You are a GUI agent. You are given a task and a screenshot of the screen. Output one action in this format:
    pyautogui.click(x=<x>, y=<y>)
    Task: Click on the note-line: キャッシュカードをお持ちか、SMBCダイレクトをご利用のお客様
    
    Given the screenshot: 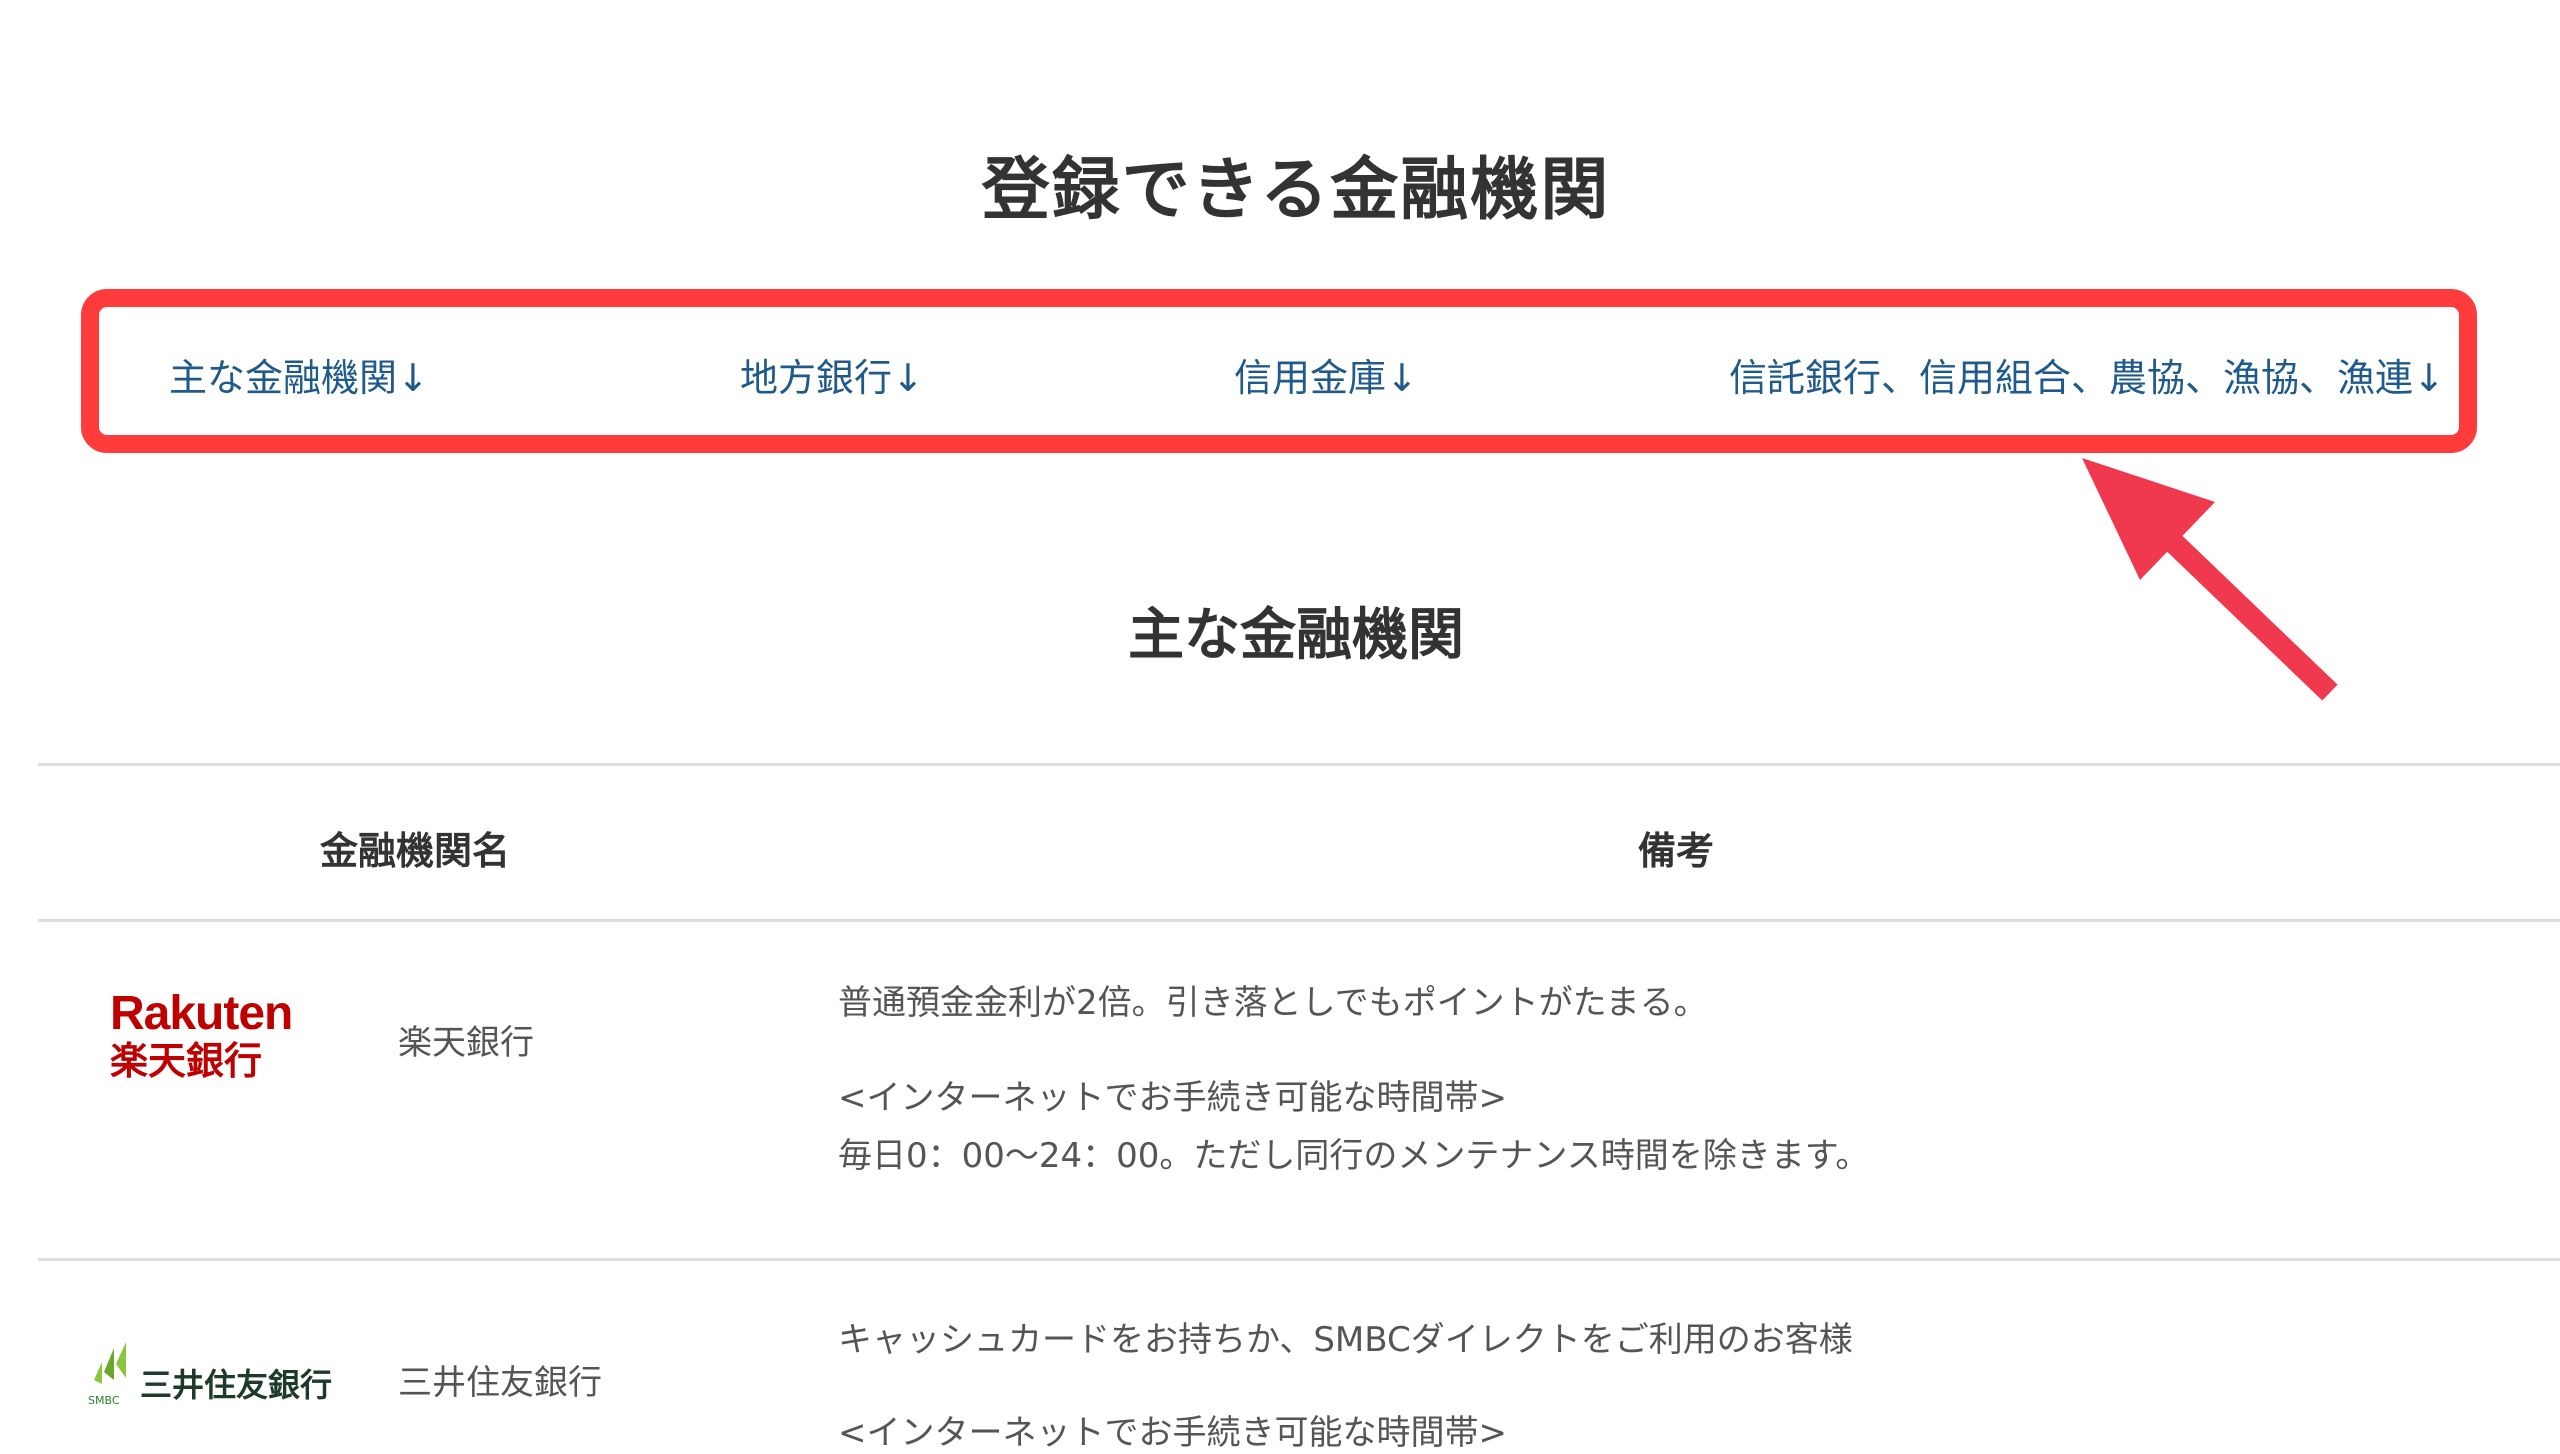 What is the action you would take?
    pyautogui.click(x=1345, y=1340)
    